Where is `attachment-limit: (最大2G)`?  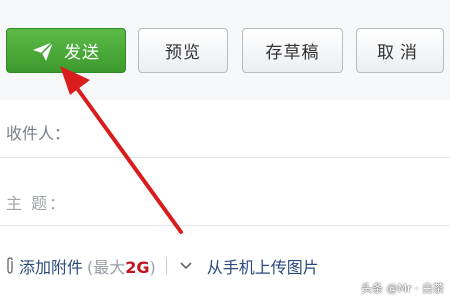
attachment-limit: (最大2G) is located at coordinates (121, 266).